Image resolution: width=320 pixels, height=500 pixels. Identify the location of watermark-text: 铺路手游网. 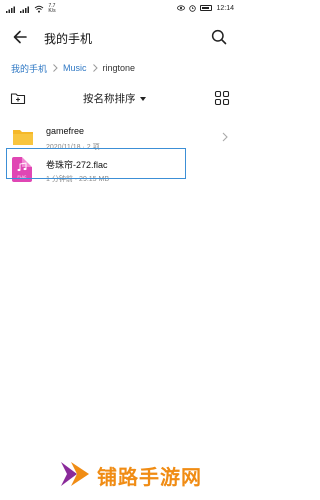
(149, 477).